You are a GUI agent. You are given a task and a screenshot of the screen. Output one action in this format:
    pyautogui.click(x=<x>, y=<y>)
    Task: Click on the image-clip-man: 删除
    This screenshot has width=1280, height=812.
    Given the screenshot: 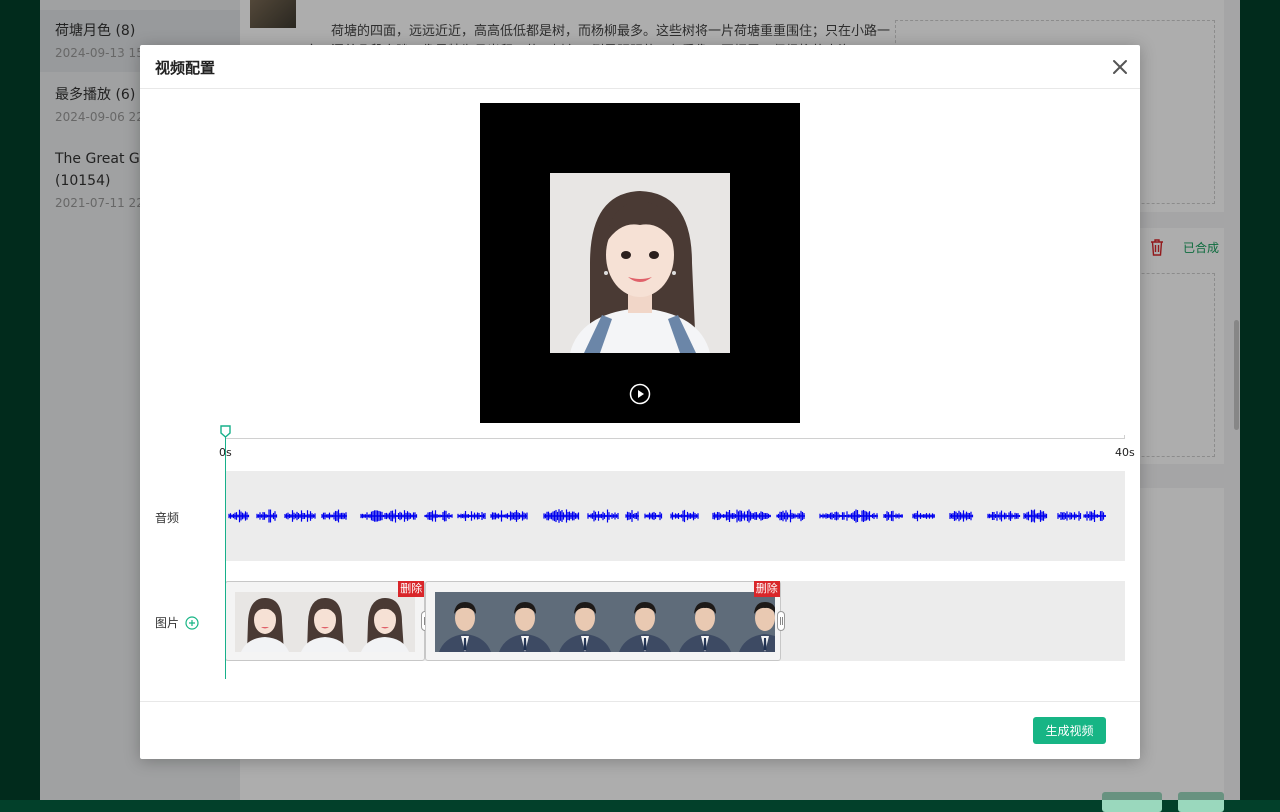 What is the action you would take?
    pyautogui.click(x=605, y=621)
    